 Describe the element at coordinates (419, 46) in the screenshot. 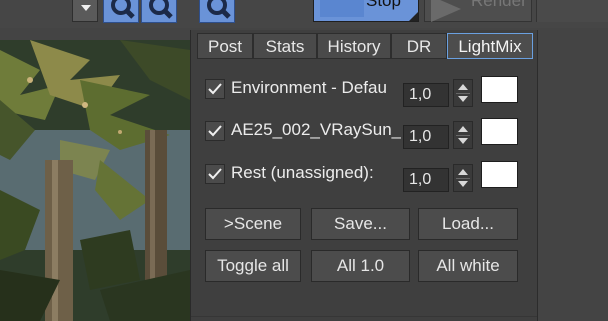

I see `tab-dr: DR` at that location.